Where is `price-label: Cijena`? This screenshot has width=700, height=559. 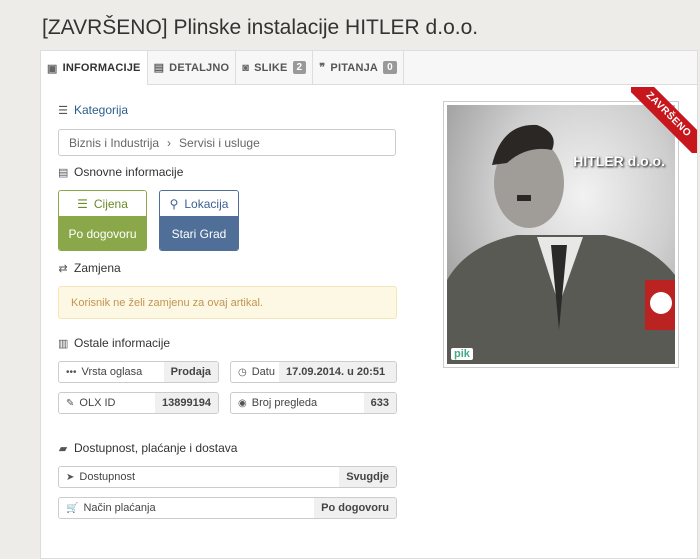 price-label: Cijena is located at coordinates (110, 203).